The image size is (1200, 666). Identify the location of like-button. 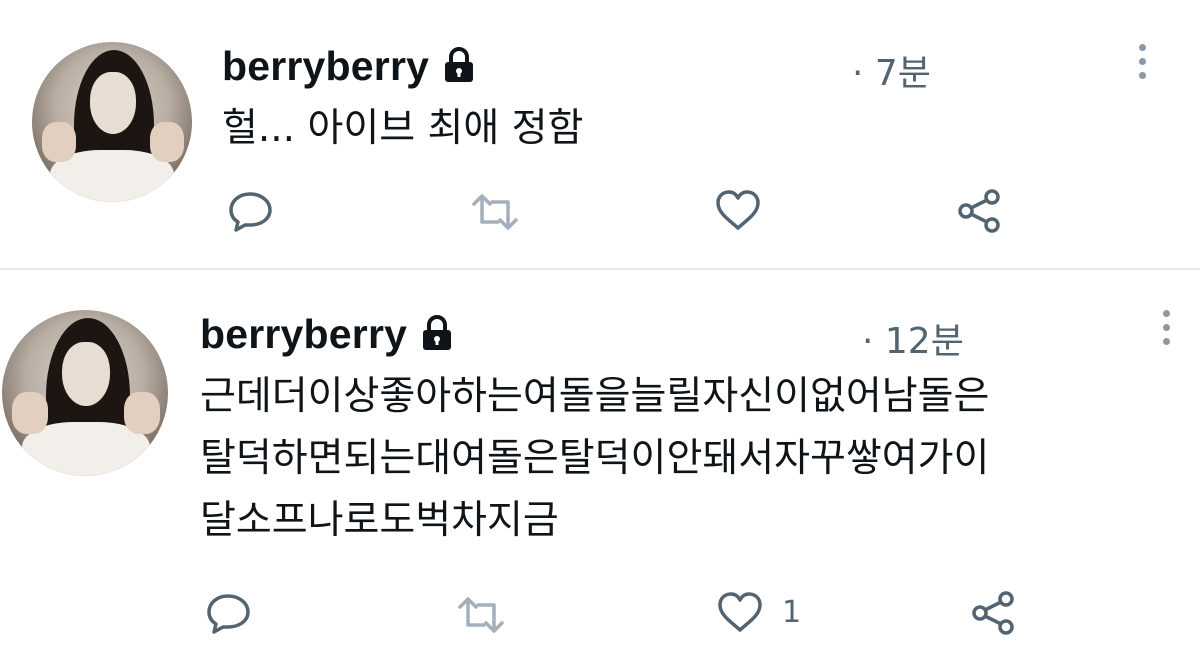
(738, 210).